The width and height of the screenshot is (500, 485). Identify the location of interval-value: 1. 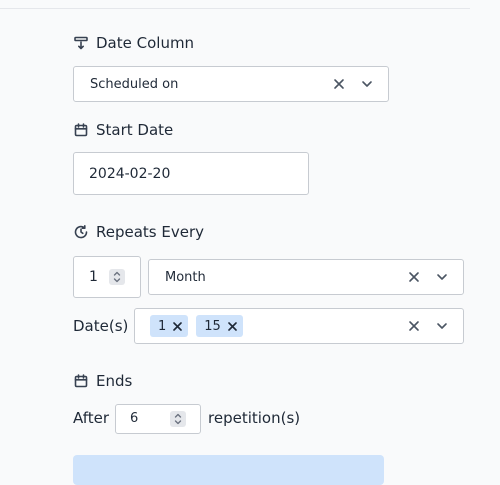
(93, 277).